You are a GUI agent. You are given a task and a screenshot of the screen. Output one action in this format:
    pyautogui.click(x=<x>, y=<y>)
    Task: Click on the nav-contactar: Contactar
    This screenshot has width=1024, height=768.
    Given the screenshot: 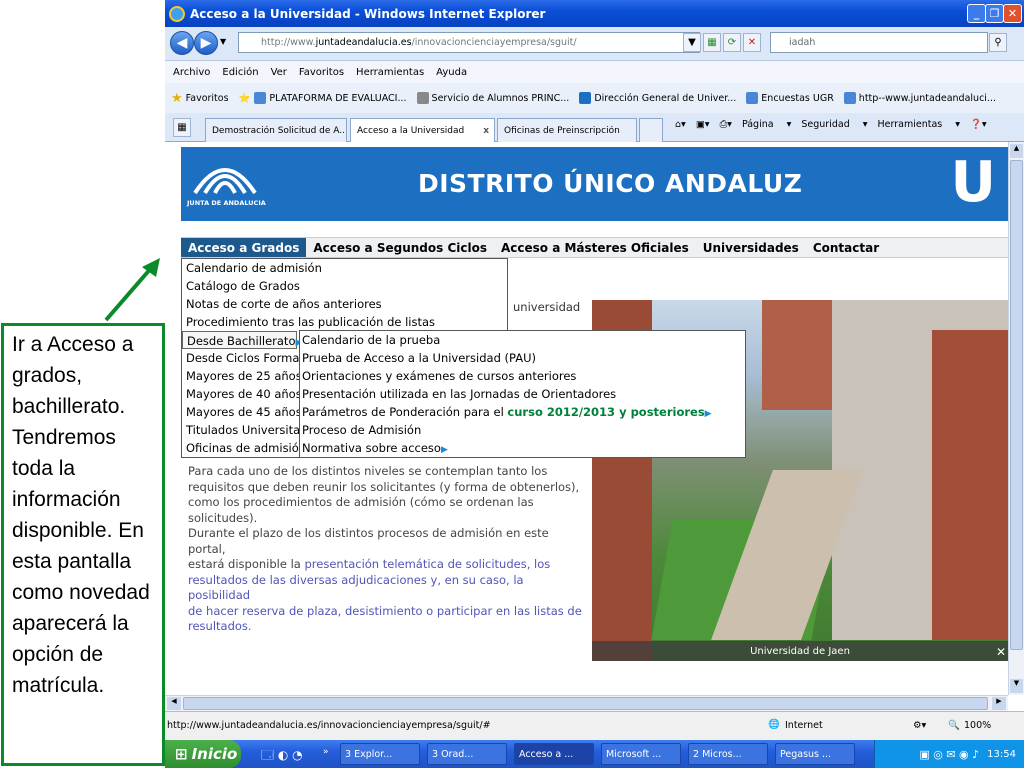 What is the action you would take?
    pyautogui.click(x=846, y=247)
    